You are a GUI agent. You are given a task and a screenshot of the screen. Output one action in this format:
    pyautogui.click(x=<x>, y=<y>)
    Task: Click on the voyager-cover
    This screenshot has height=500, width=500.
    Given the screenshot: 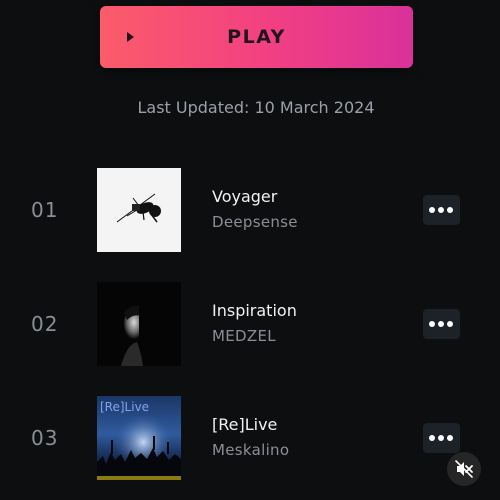 What is the action you would take?
    pyautogui.click(x=139, y=210)
    